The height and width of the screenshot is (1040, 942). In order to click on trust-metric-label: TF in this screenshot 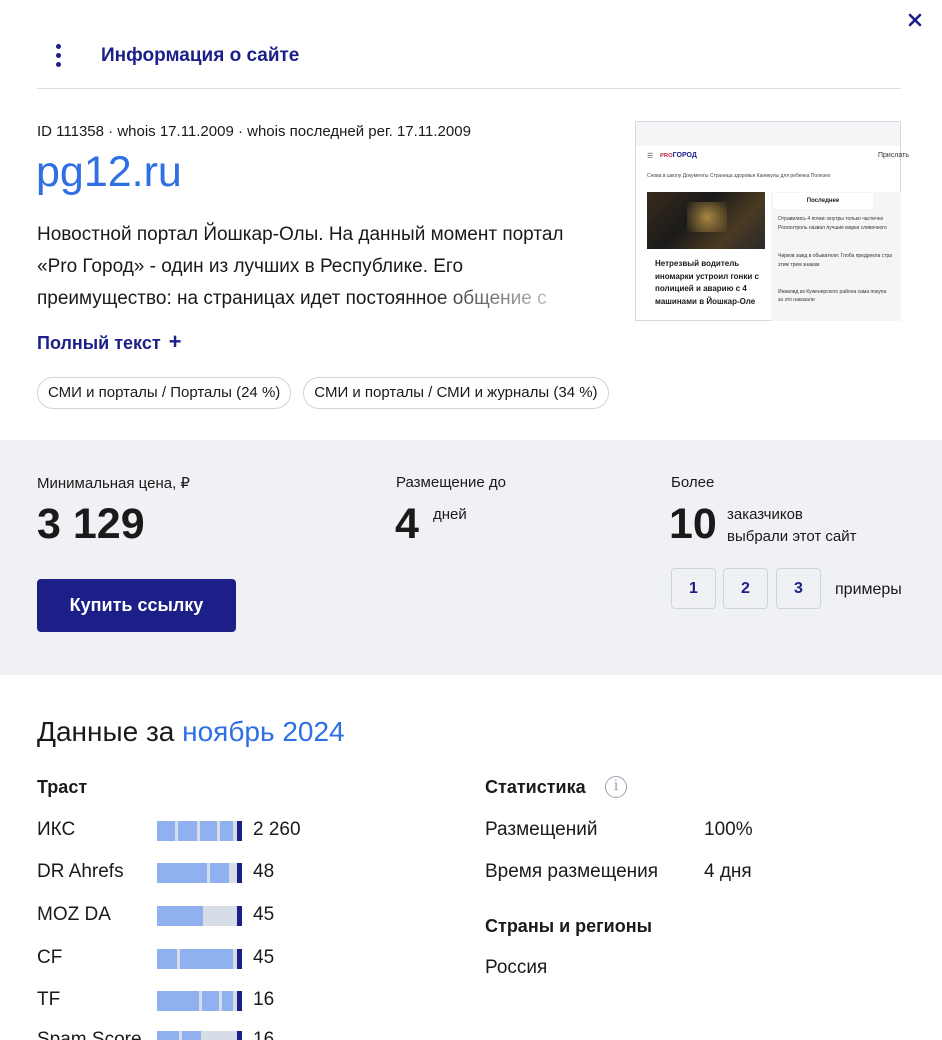, I will do `click(49, 999)`.